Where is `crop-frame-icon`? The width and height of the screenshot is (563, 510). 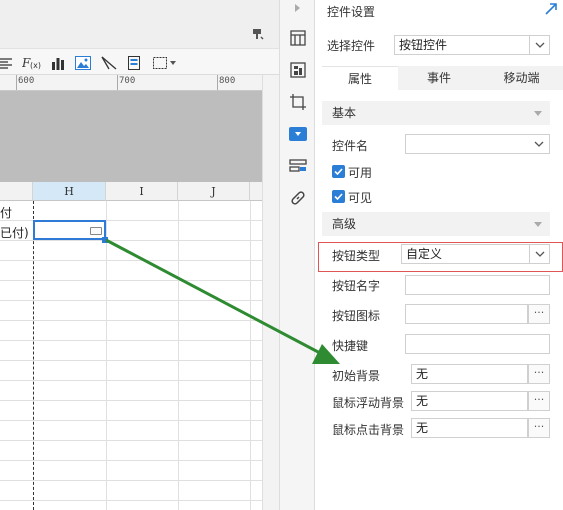 crop-frame-icon is located at coordinates (298, 102).